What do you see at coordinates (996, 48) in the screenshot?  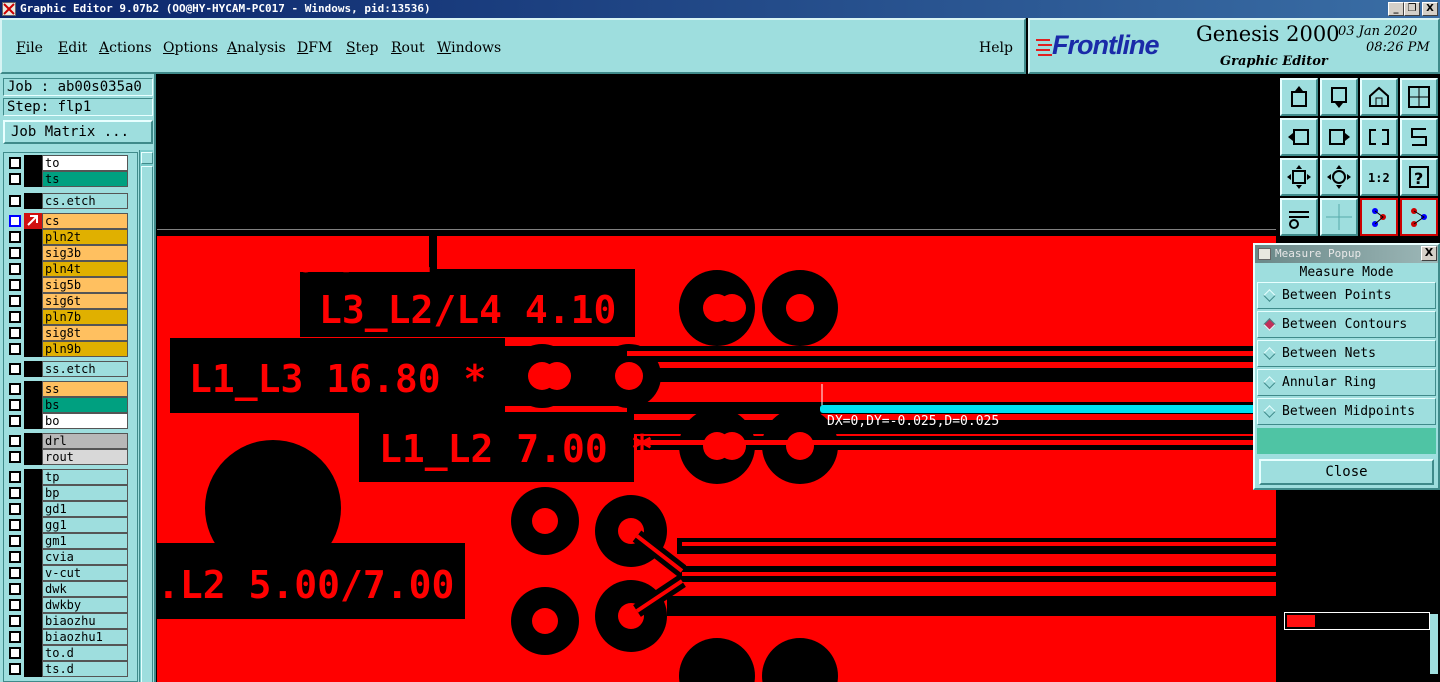 I see `menu-help: Help` at bounding box center [996, 48].